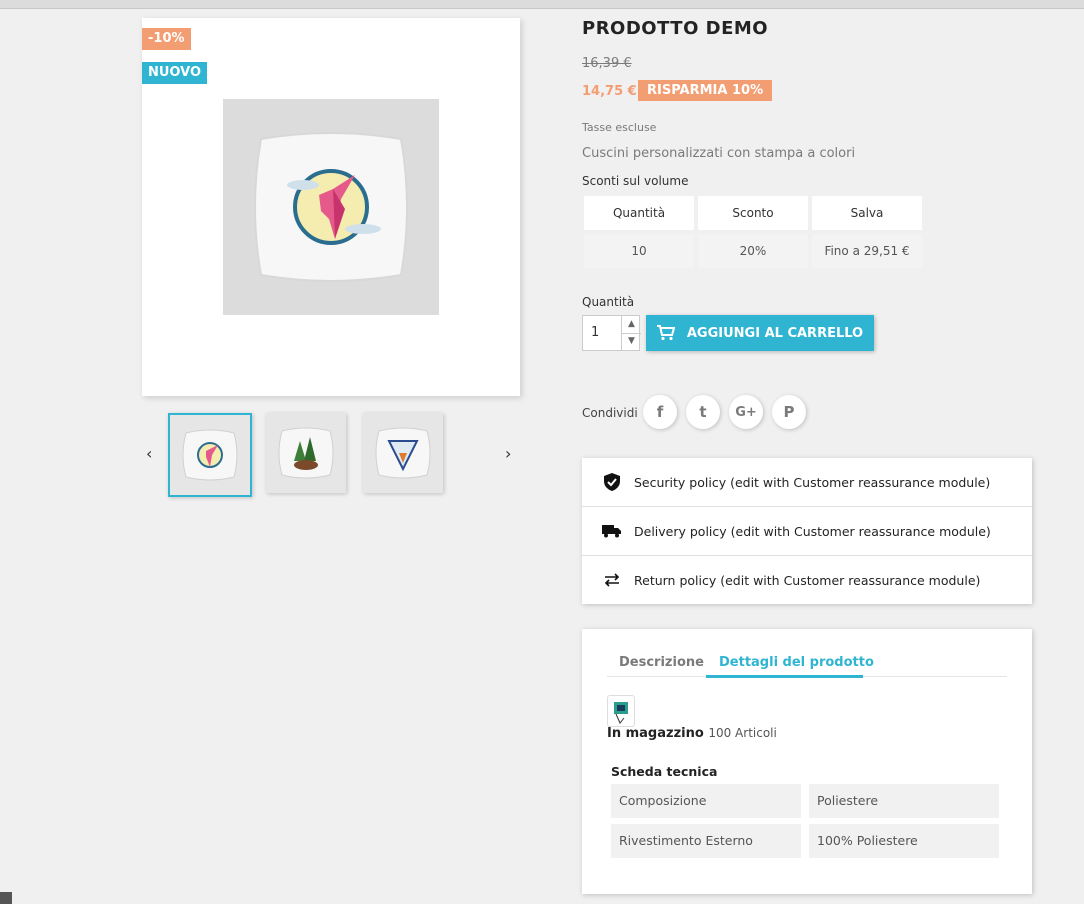  Describe the element at coordinates (664, 771) in the screenshot. I see `data-sheet-title: Scheda tecnica` at that location.